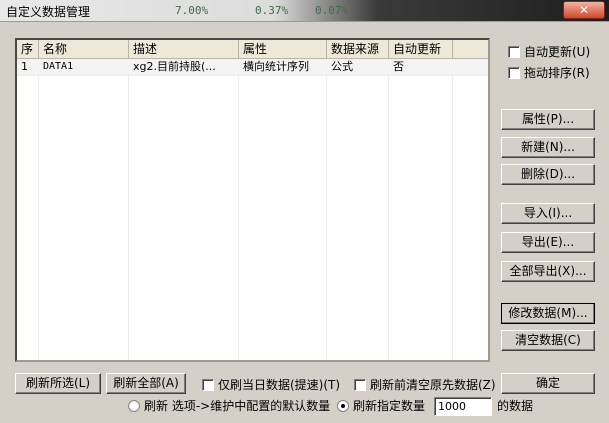  I want to click on column-header-auto-update: 自动更新, so click(421, 49).